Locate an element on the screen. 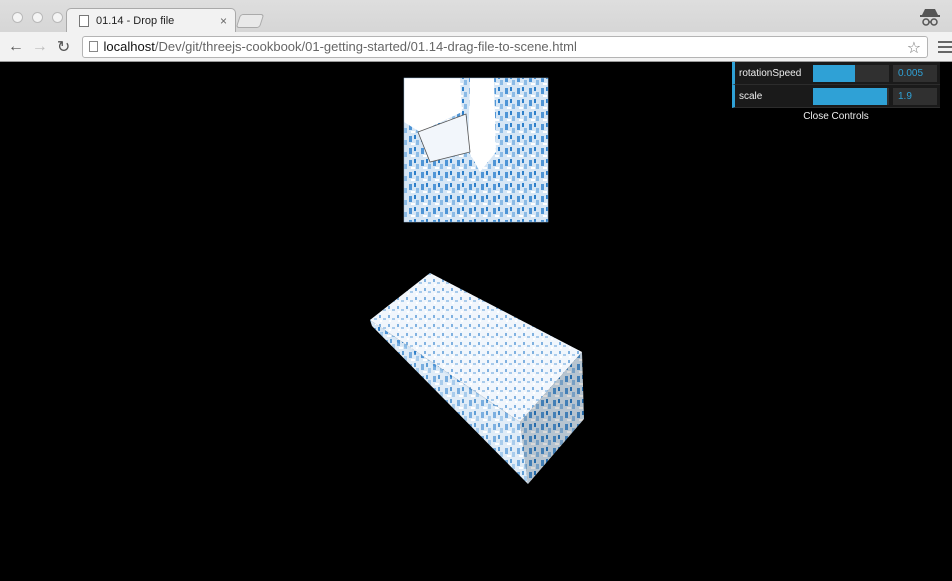 The image size is (952, 581). rotation-speed-input: 0.005 is located at coordinates (915, 73).